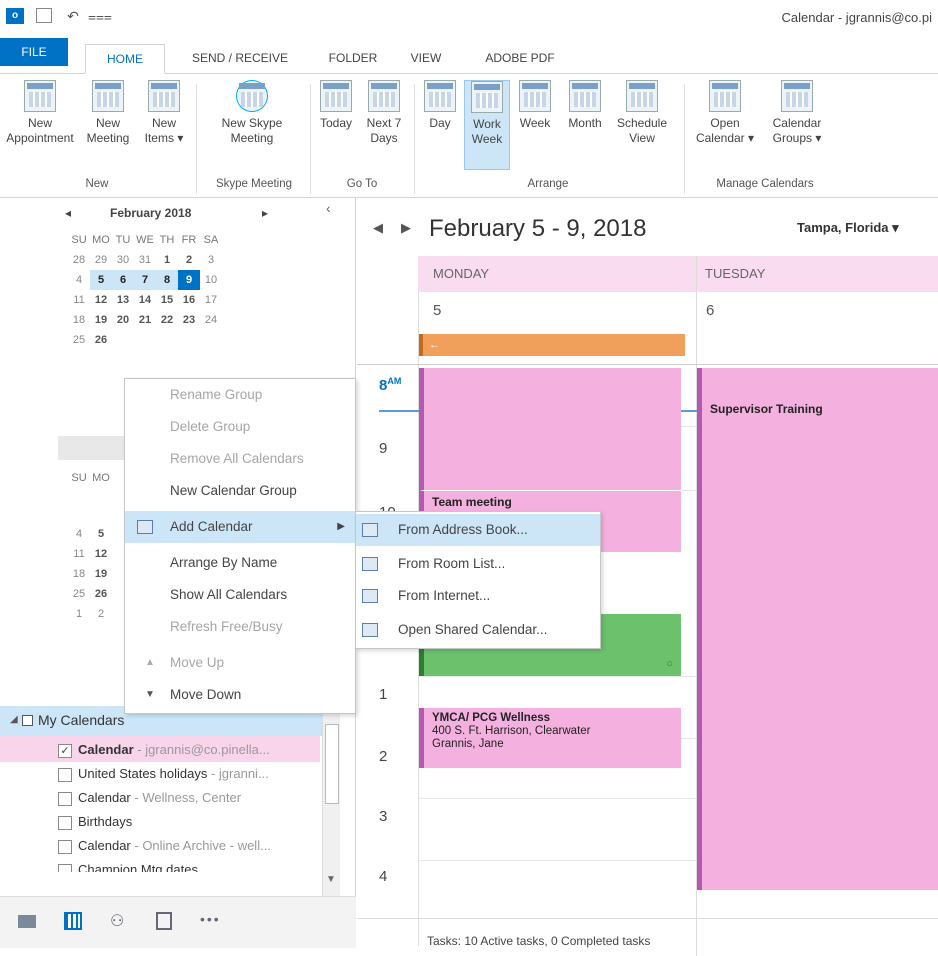  I want to click on day-cell: 8, so click(167, 280).